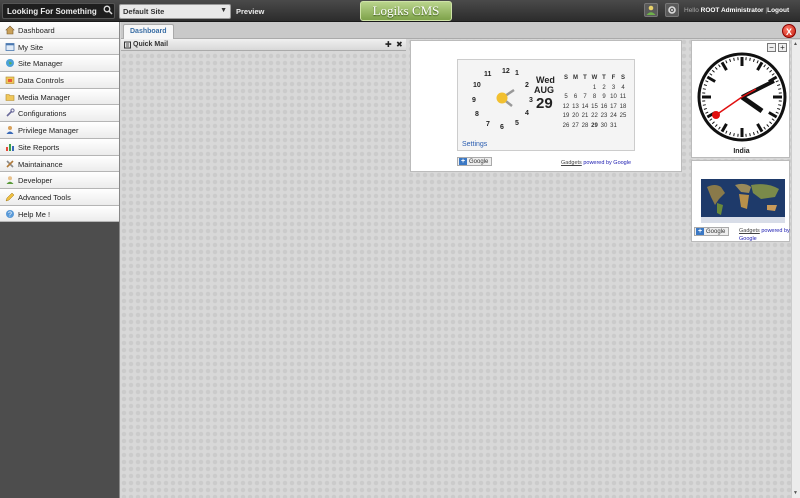 The height and width of the screenshot is (498, 800). I want to click on google-label: Google, so click(479, 162).